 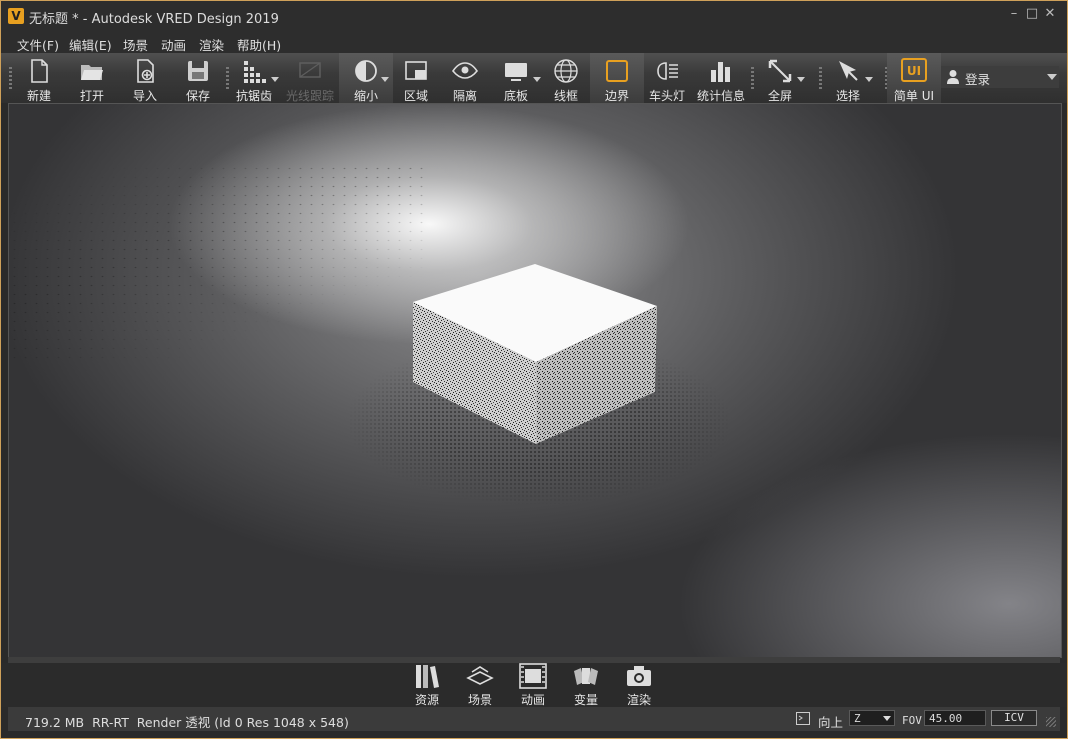 What do you see at coordinates (135, 44) in the screenshot?
I see `menu-scene: 场景` at bounding box center [135, 44].